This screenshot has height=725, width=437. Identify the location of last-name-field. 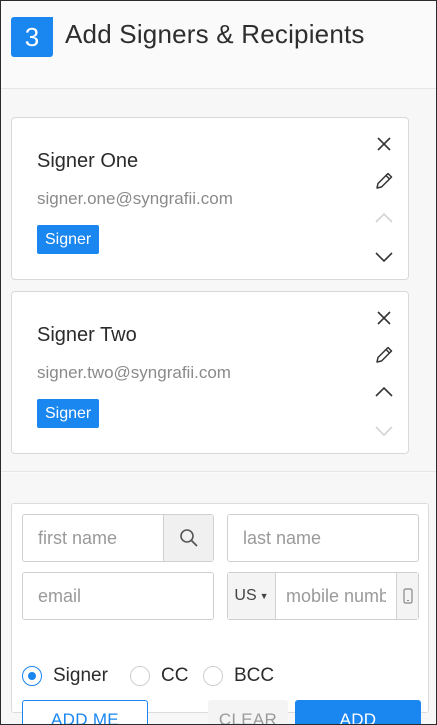
(323, 538).